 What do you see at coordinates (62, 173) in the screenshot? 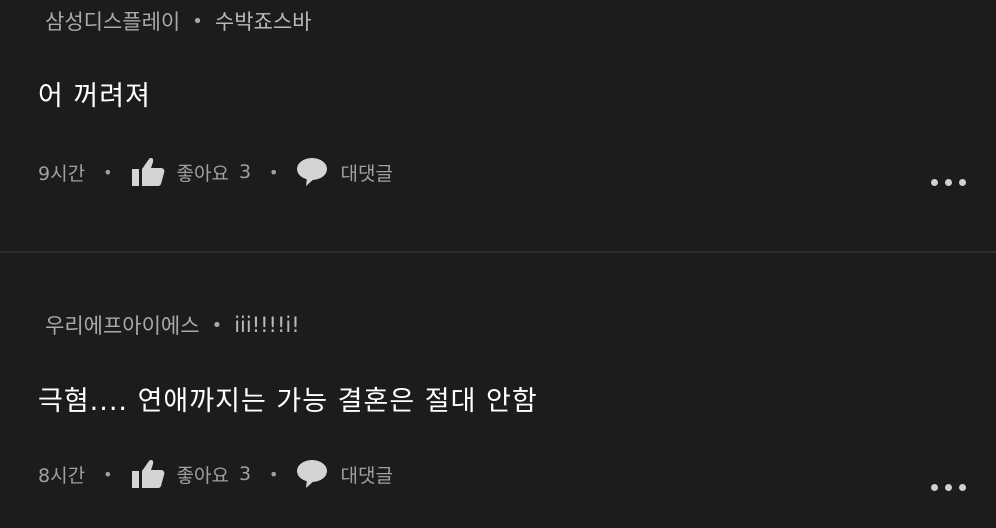
I see `comment-time: 9시간` at bounding box center [62, 173].